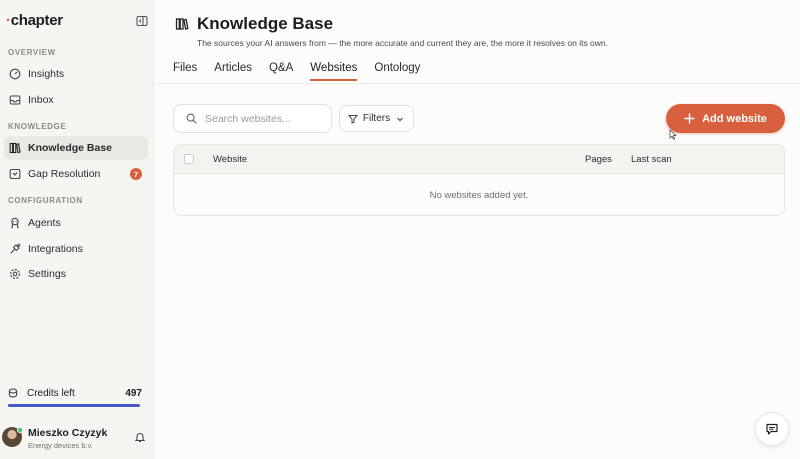 The image size is (800, 459). I want to click on sidebar-item-label: Inbox, so click(41, 100).